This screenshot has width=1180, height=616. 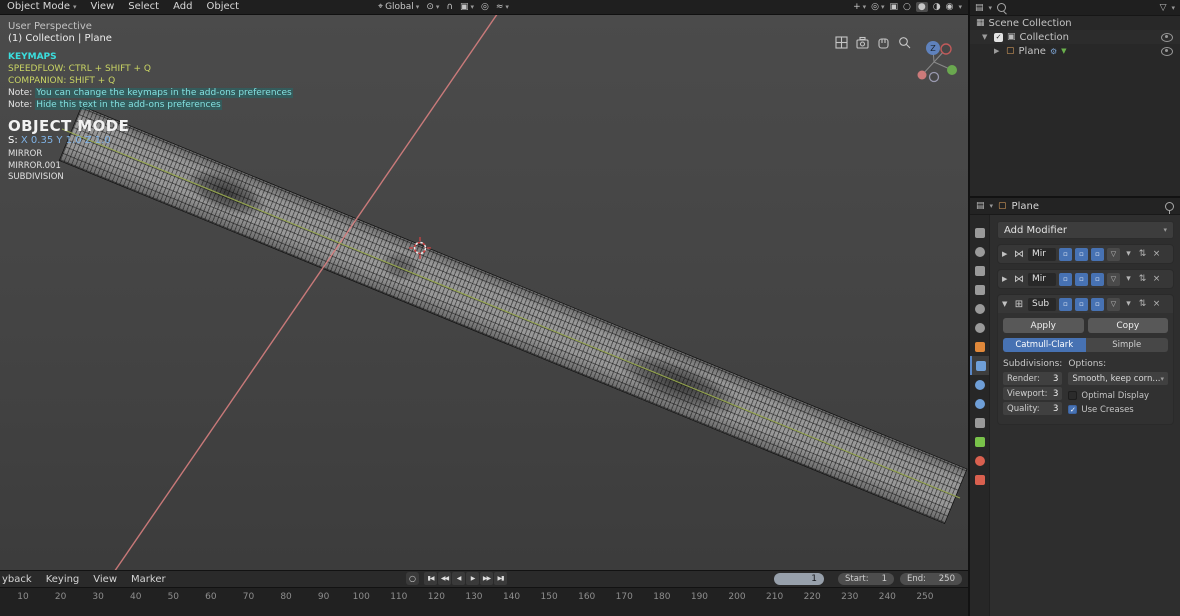 What do you see at coordinates (979, 251) in the screenshot?
I see `tab-render` at bounding box center [979, 251].